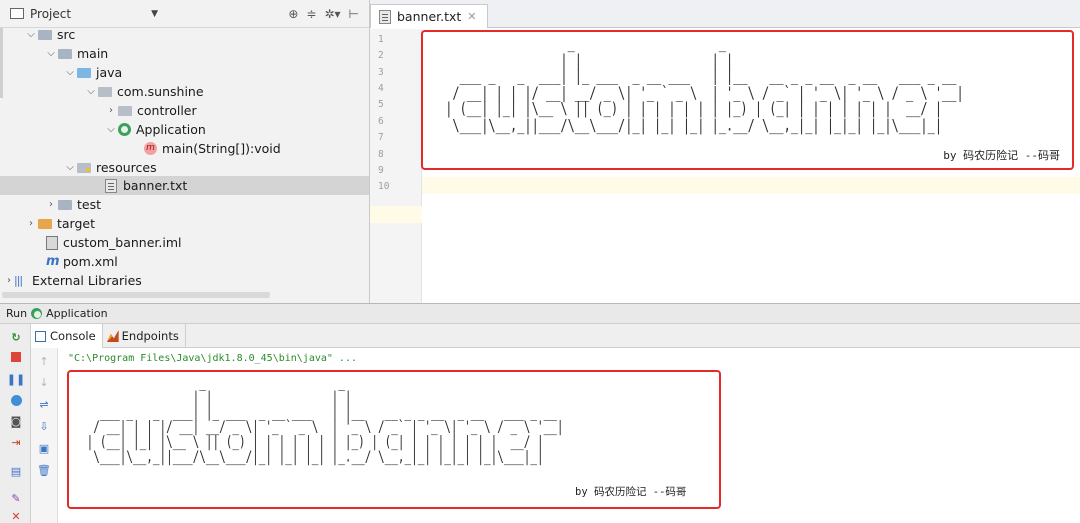  Describe the element at coordinates (65, 53) in the screenshot. I see `folder-icon` at that location.